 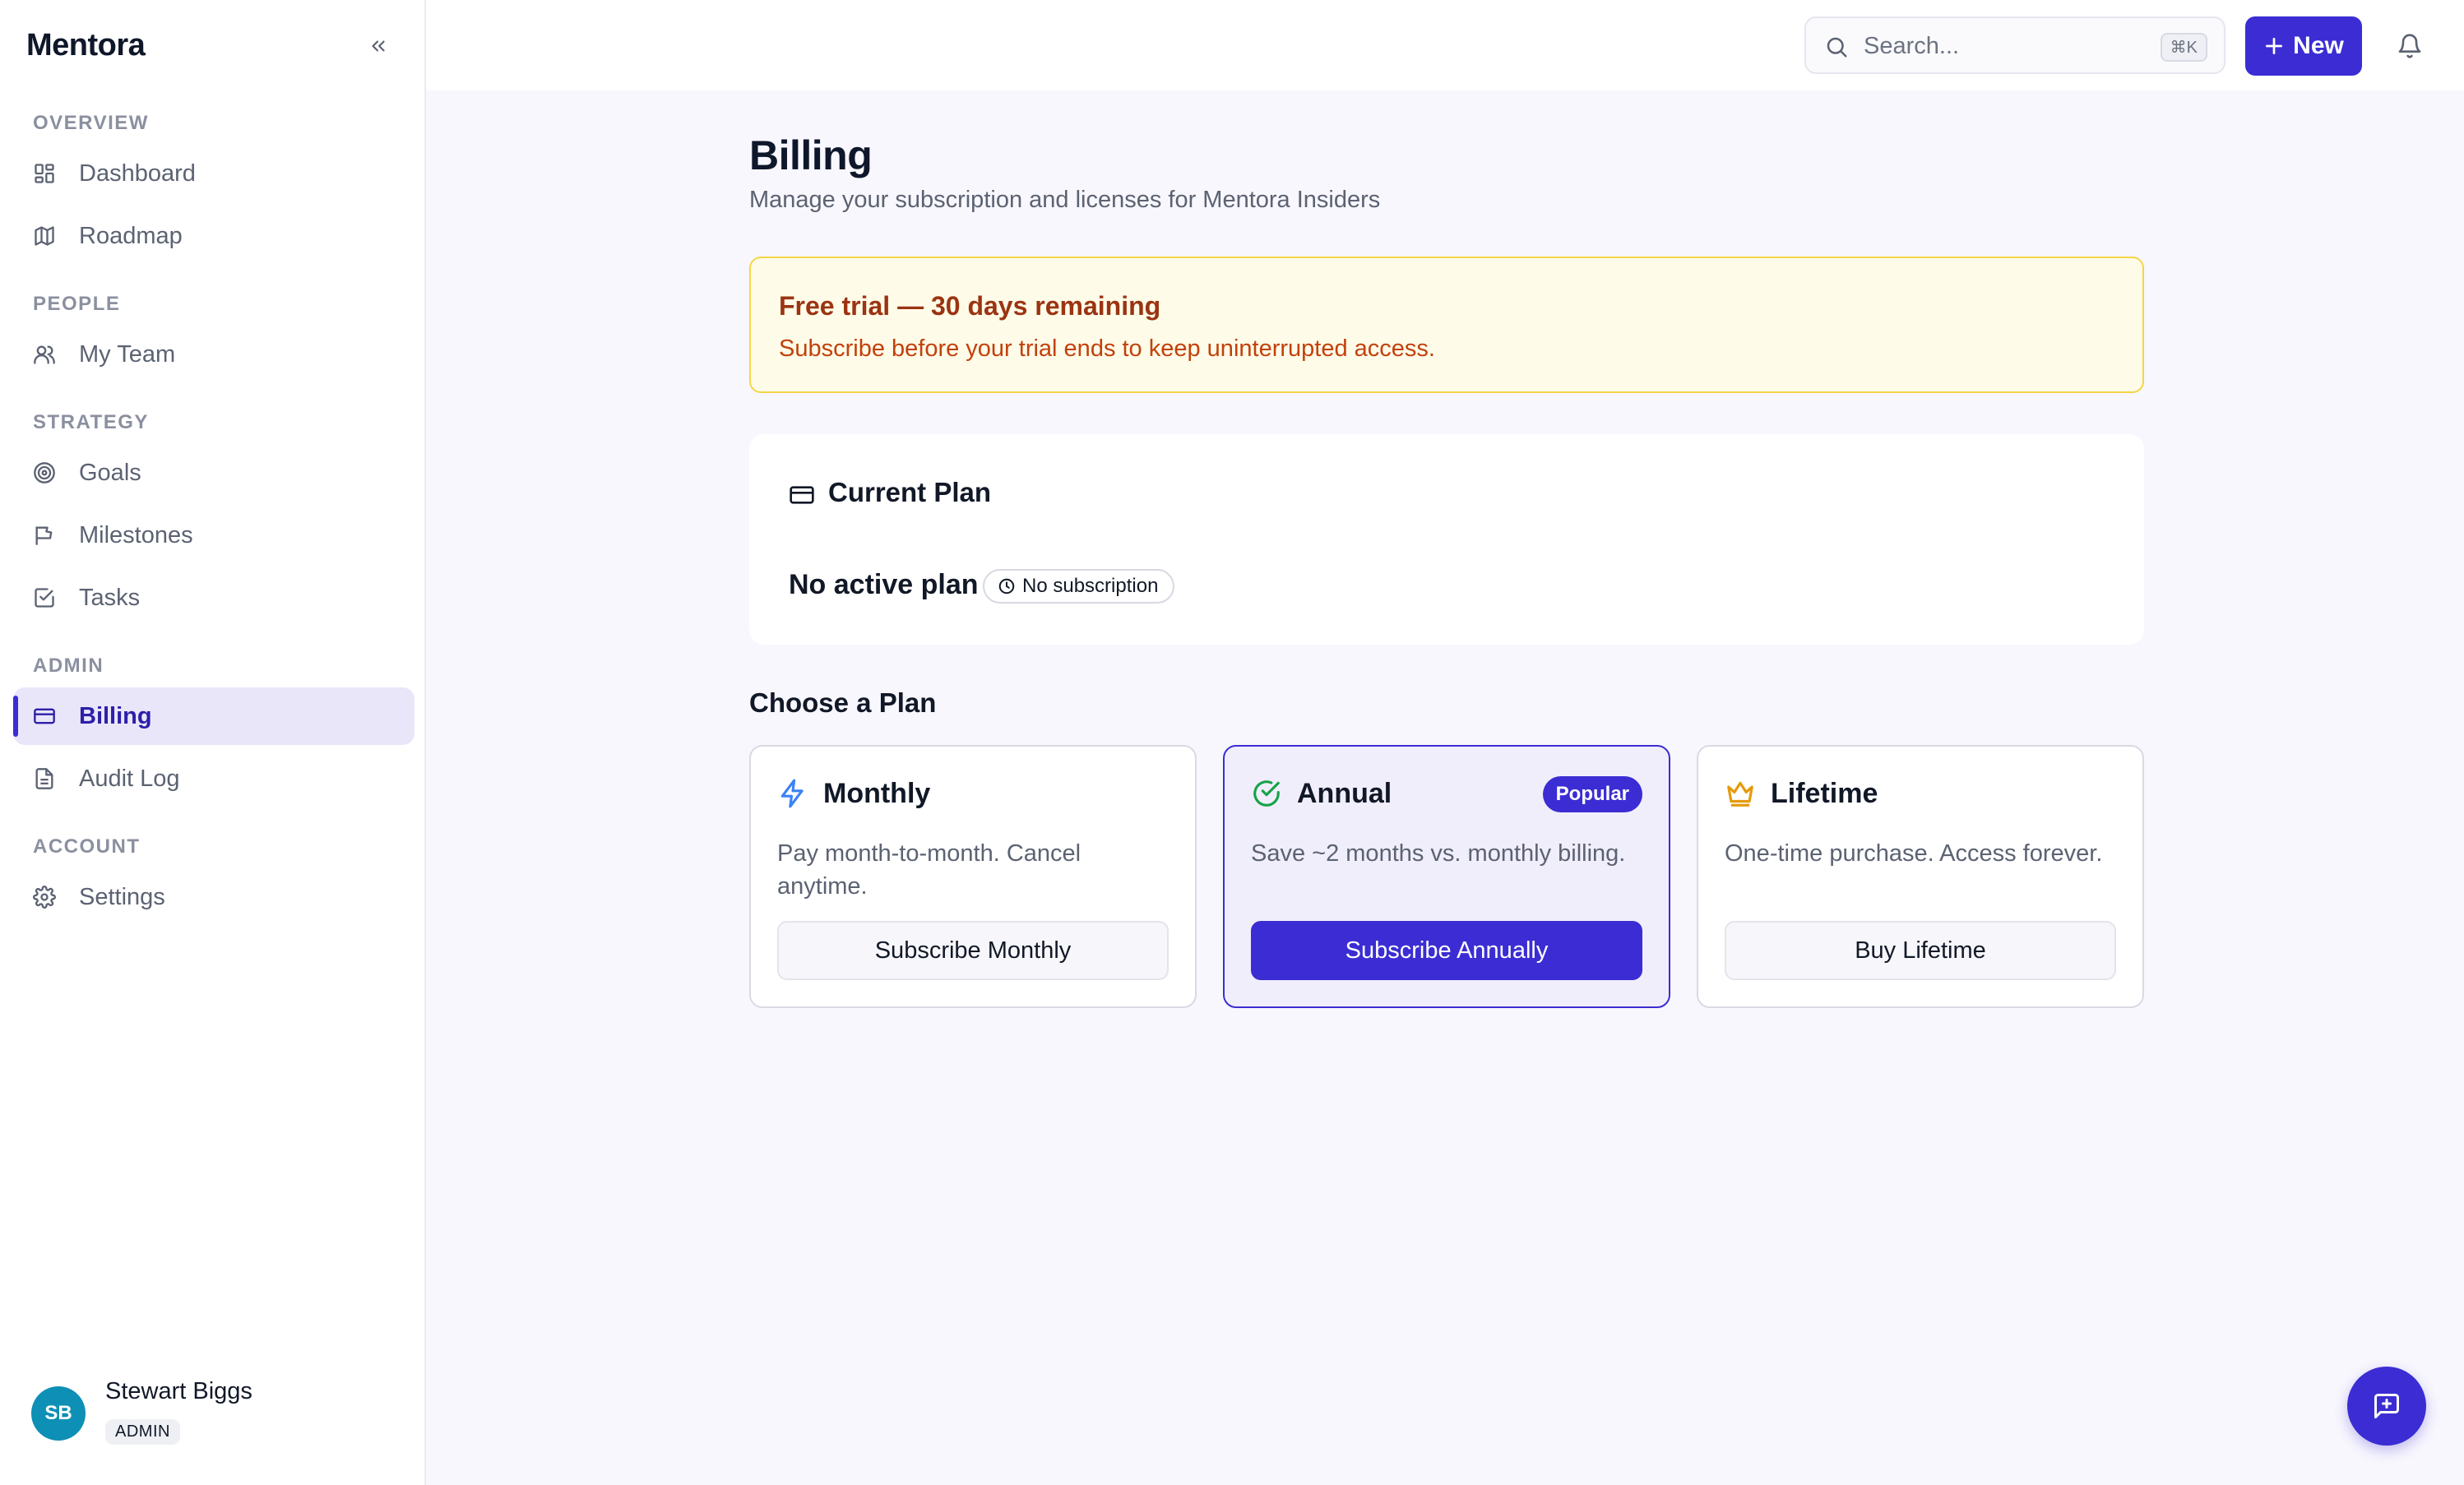 What do you see at coordinates (77, 304) in the screenshot?
I see `section-label-people: PEOPLE` at bounding box center [77, 304].